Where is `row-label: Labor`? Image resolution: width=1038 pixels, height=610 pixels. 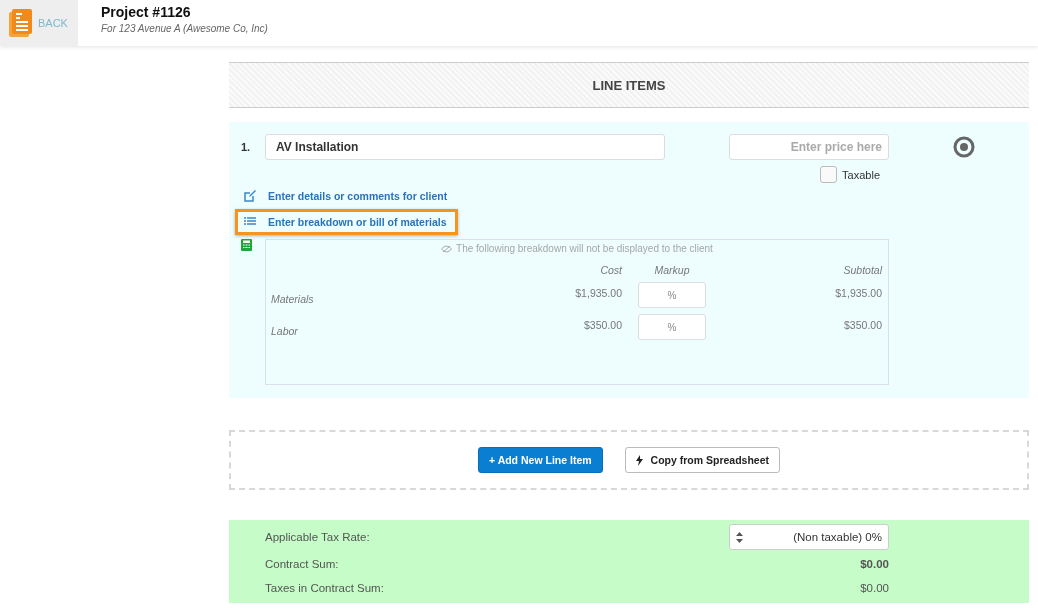
row-label: Labor is located at coordinates (285, 330).